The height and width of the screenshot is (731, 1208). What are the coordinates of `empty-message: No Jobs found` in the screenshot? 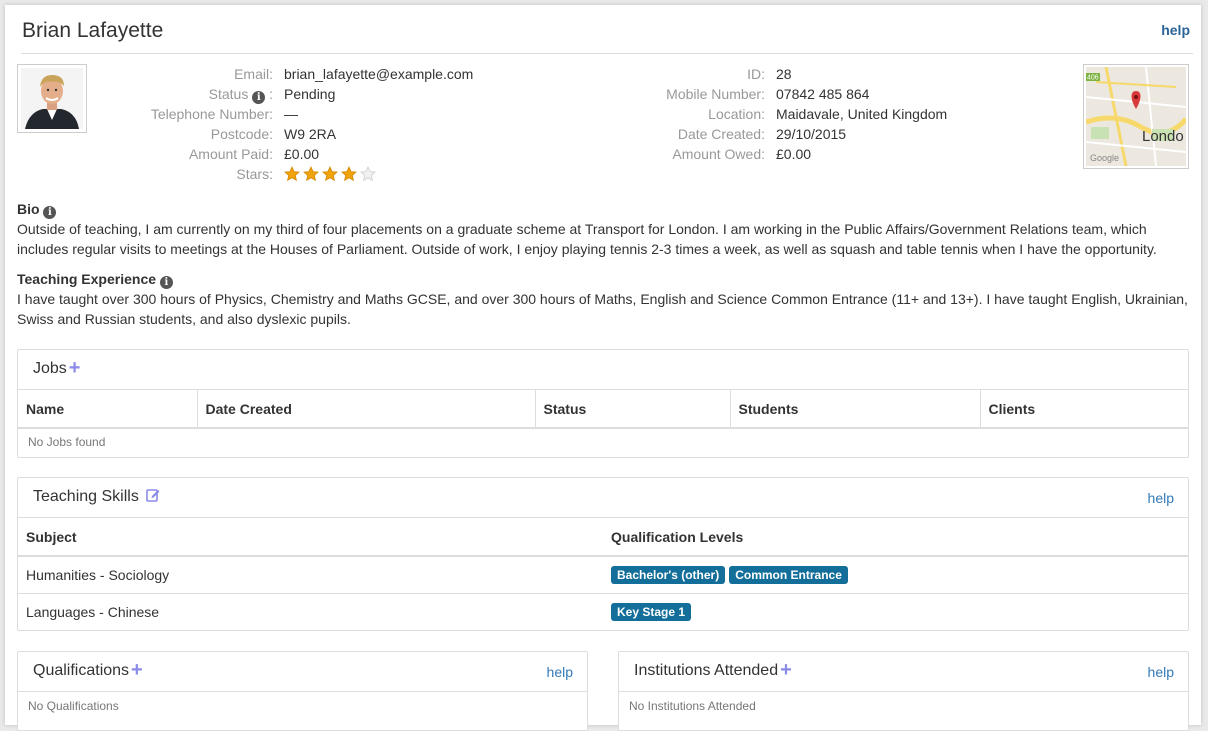 It's located at (67, 441).